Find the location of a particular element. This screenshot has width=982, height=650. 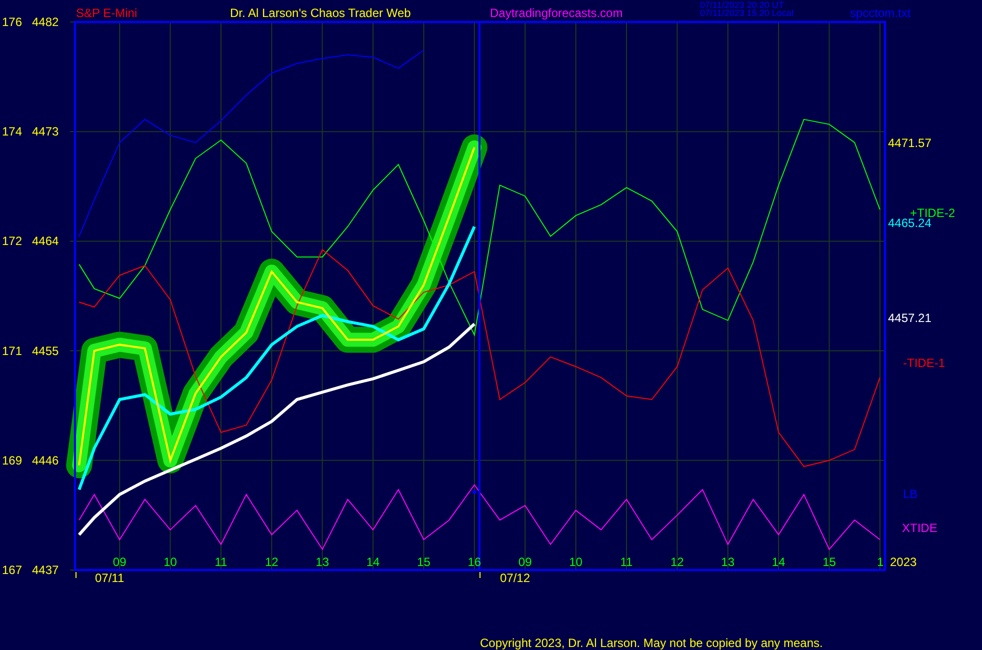

legend-label: XTIDE is located at coordinates (920, 528).